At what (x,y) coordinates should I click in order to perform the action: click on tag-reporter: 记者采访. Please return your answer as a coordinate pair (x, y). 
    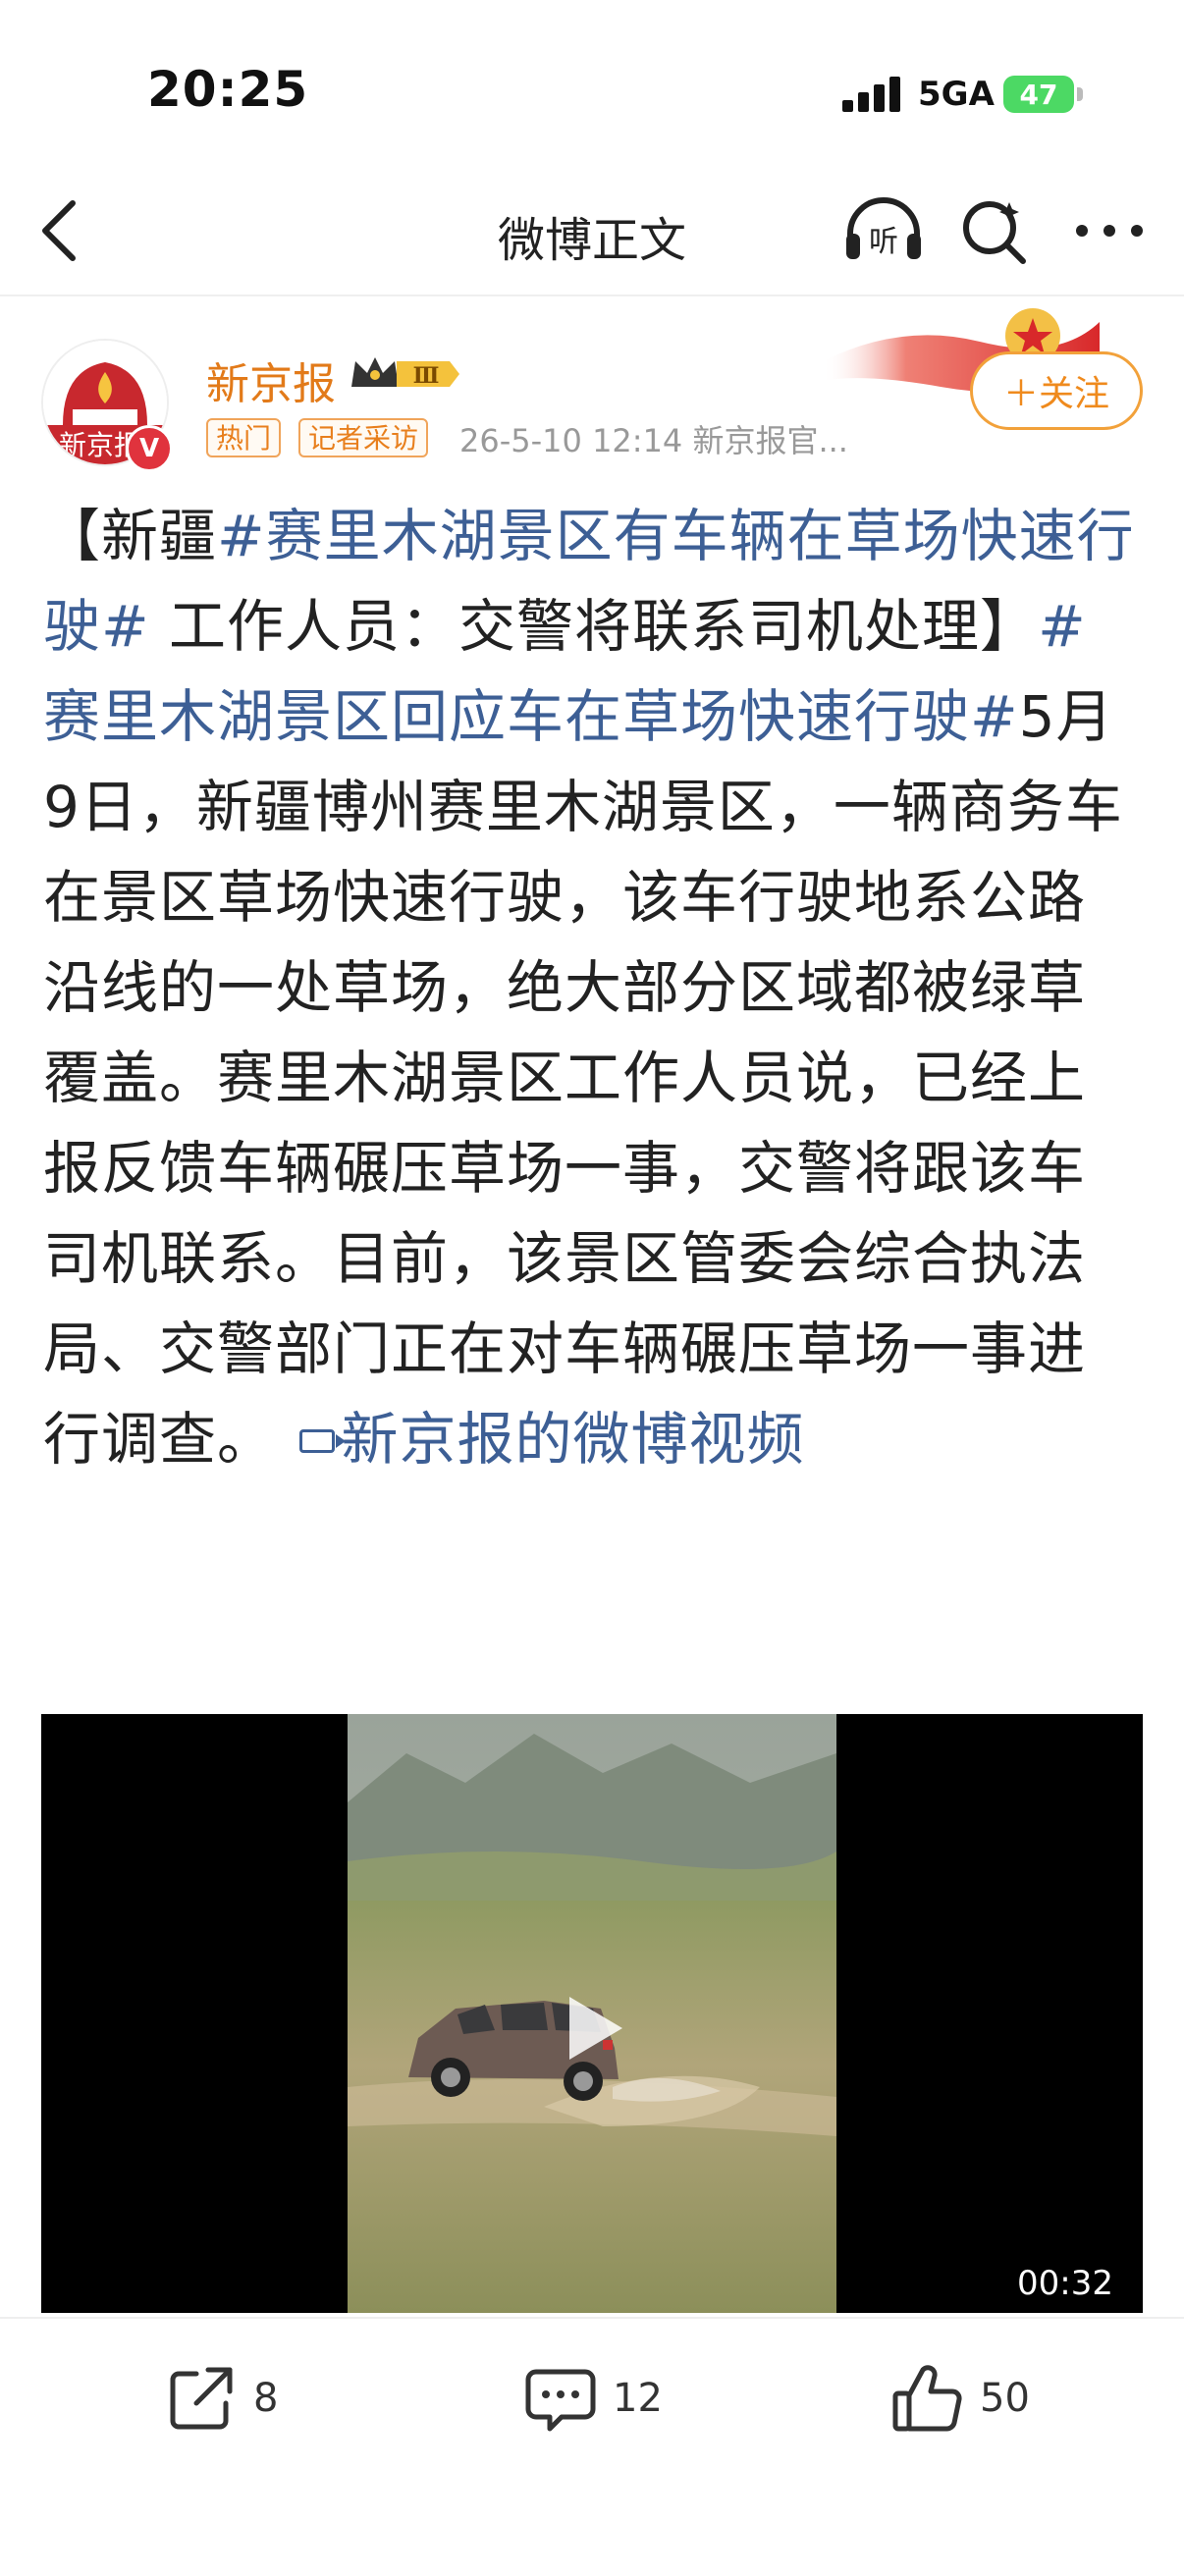
    Looking at the image, I should click on (363, 437).